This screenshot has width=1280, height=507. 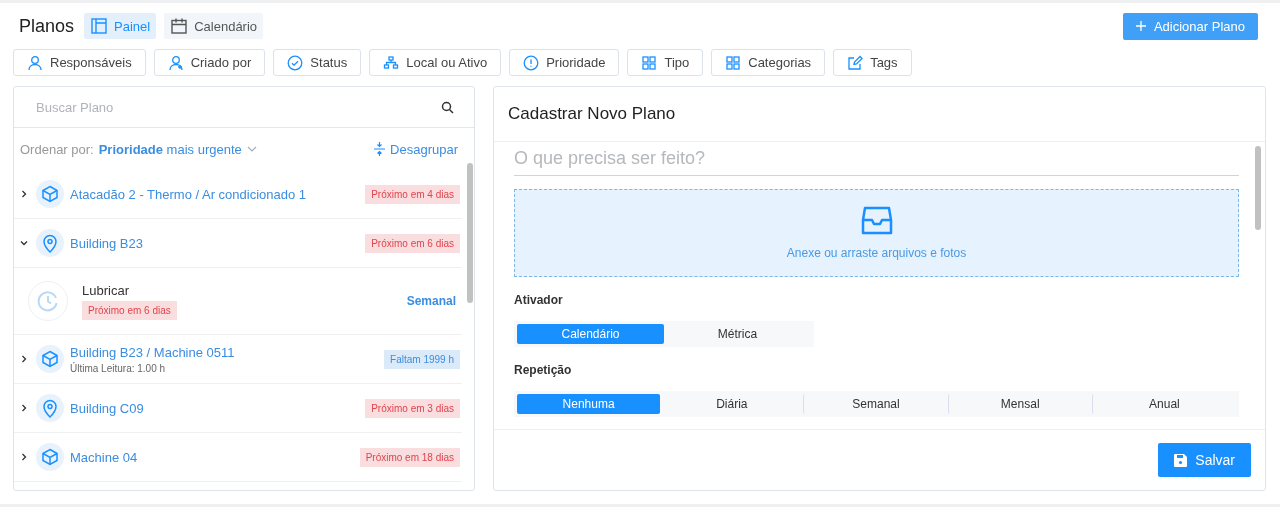 I want to click on row-title: Machine 04, so click(x=104, y=457).